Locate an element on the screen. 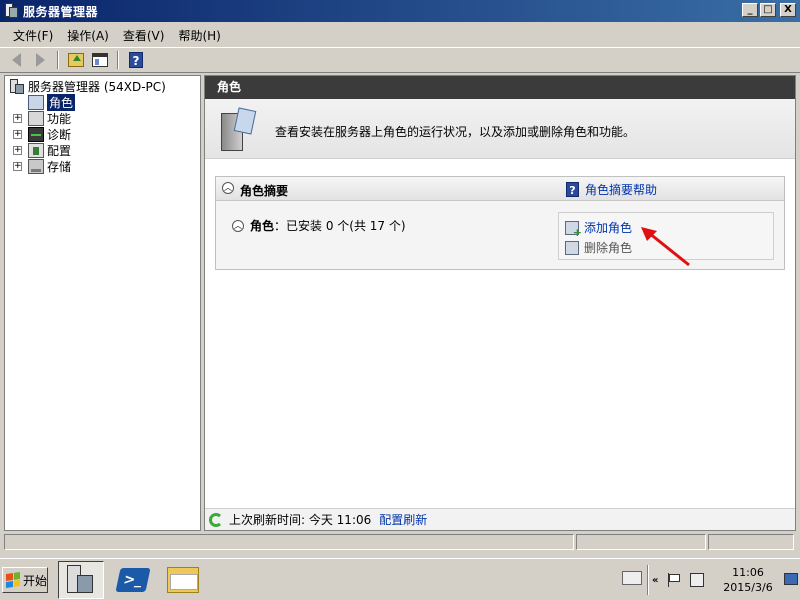  show-hide-console-tree-button is located at coordinates (100, 60).